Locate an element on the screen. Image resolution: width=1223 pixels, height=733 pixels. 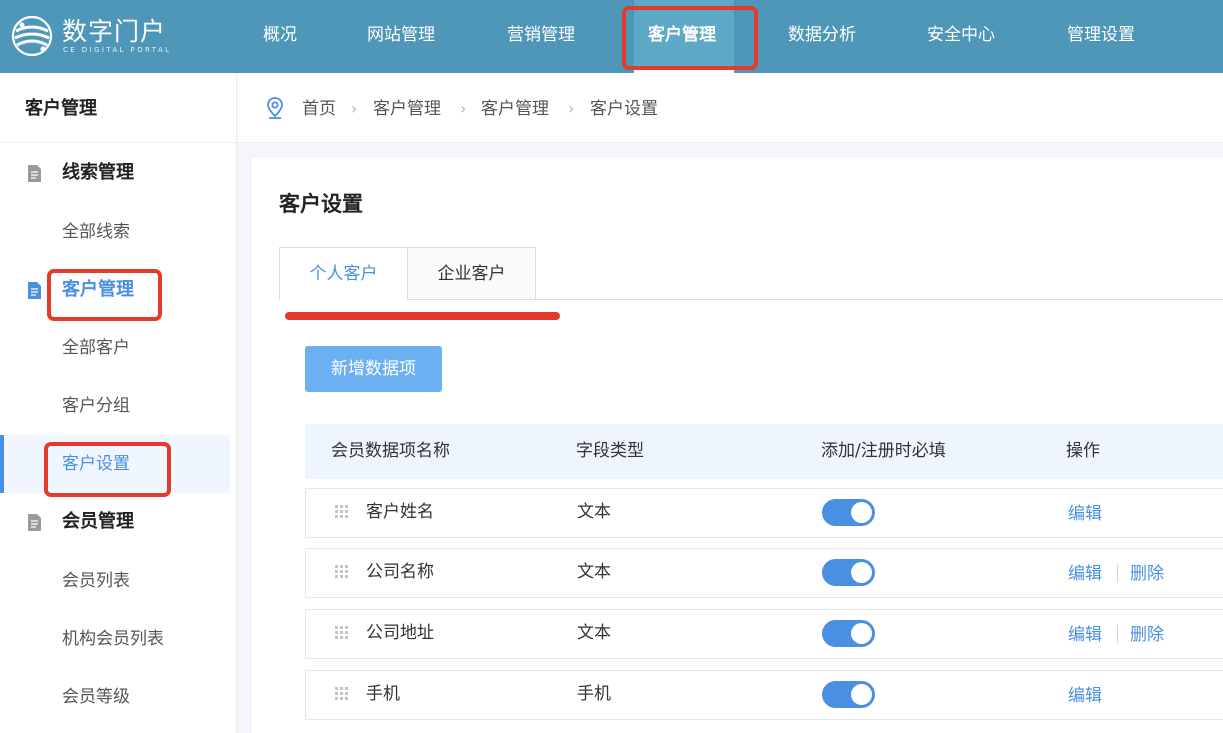
location-pin-icon is located at coordinates (275, 108).